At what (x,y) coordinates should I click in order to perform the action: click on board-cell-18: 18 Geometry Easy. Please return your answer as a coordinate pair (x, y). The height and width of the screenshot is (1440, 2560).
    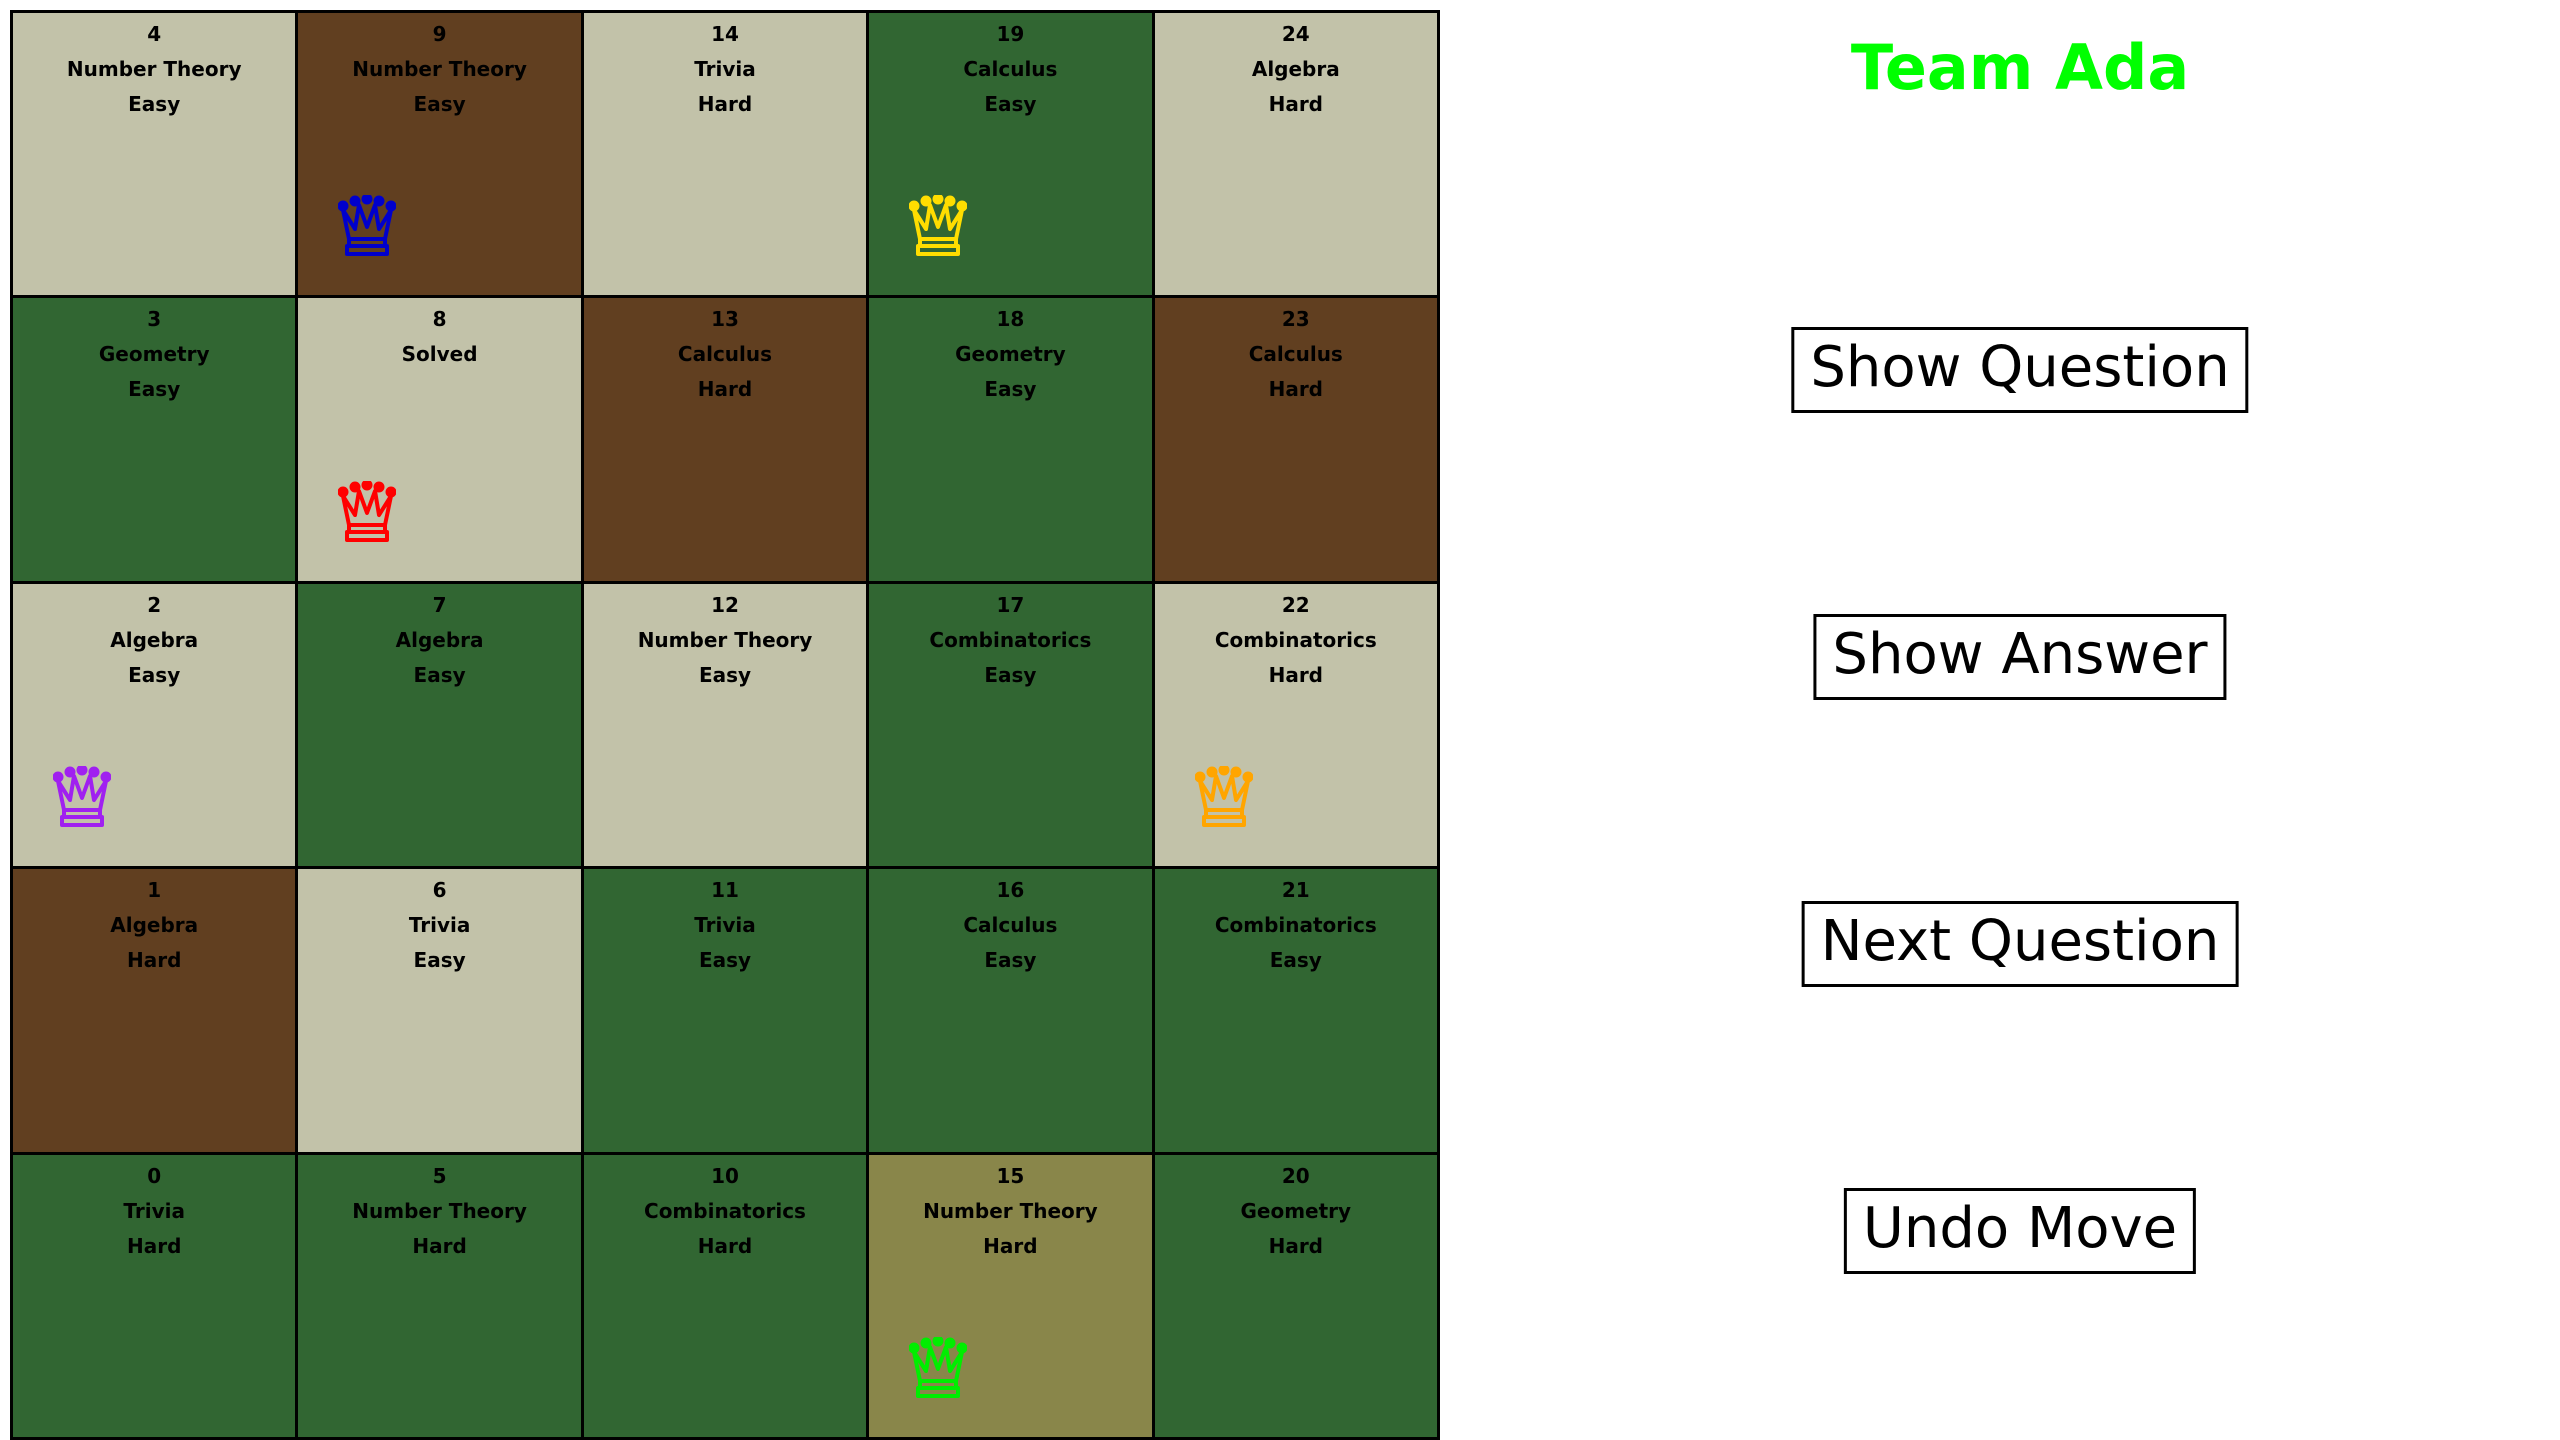
    Looking at the image, I should click on (1012, 441).